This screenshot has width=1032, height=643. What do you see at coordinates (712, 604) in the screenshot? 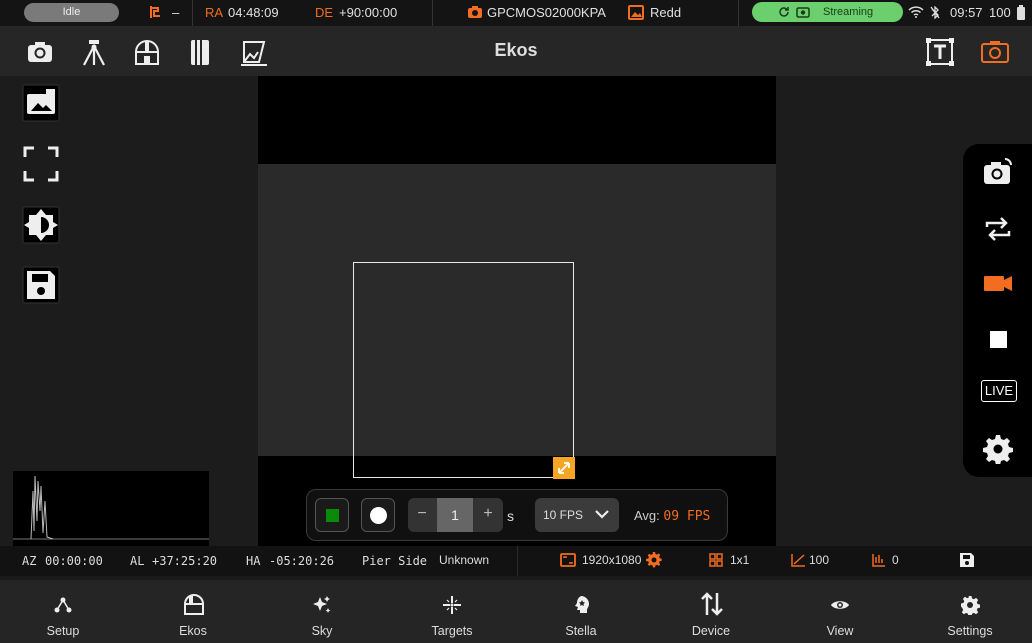
I see `swap-vertical-icon` at bounding box center [712, 604].